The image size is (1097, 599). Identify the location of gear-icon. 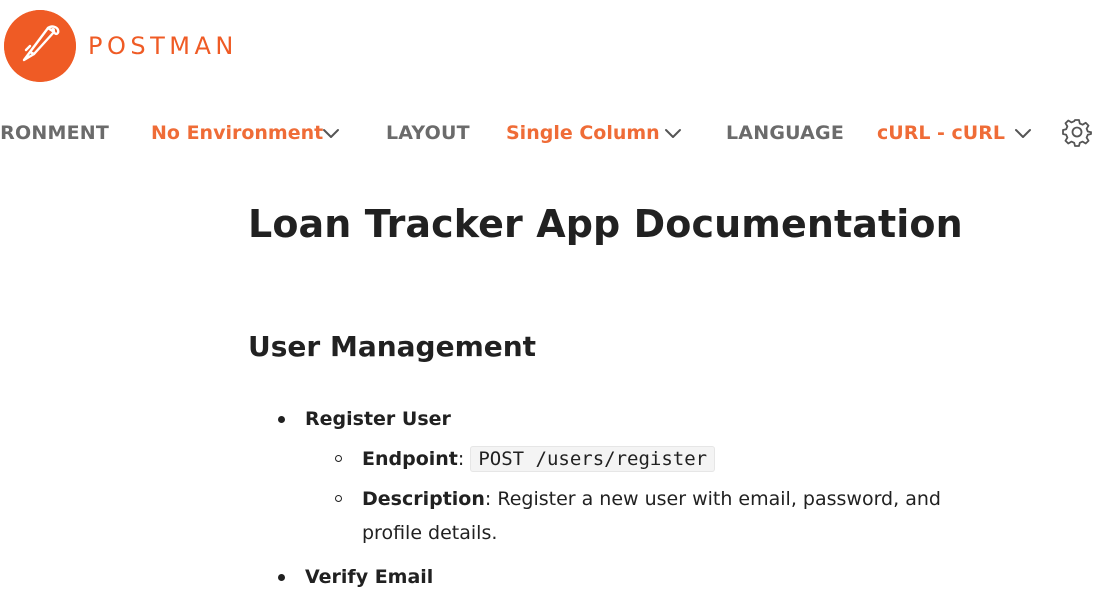
(1077, 132).